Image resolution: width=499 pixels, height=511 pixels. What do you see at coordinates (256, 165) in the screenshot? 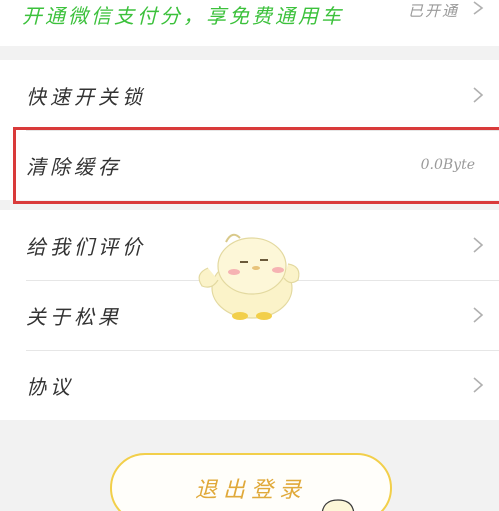
I see `clear-cache-highlight` at bounding box center [256, 165].